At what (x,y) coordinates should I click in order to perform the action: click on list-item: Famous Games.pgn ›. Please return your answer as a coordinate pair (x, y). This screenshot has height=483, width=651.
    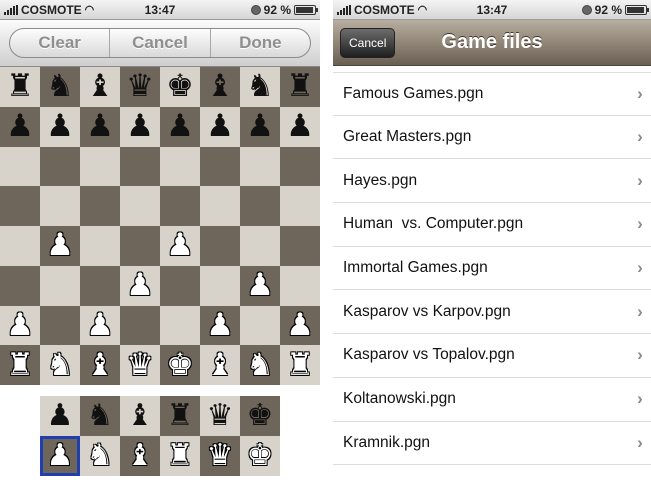
    Looking at the image, I should click on (492, 94).